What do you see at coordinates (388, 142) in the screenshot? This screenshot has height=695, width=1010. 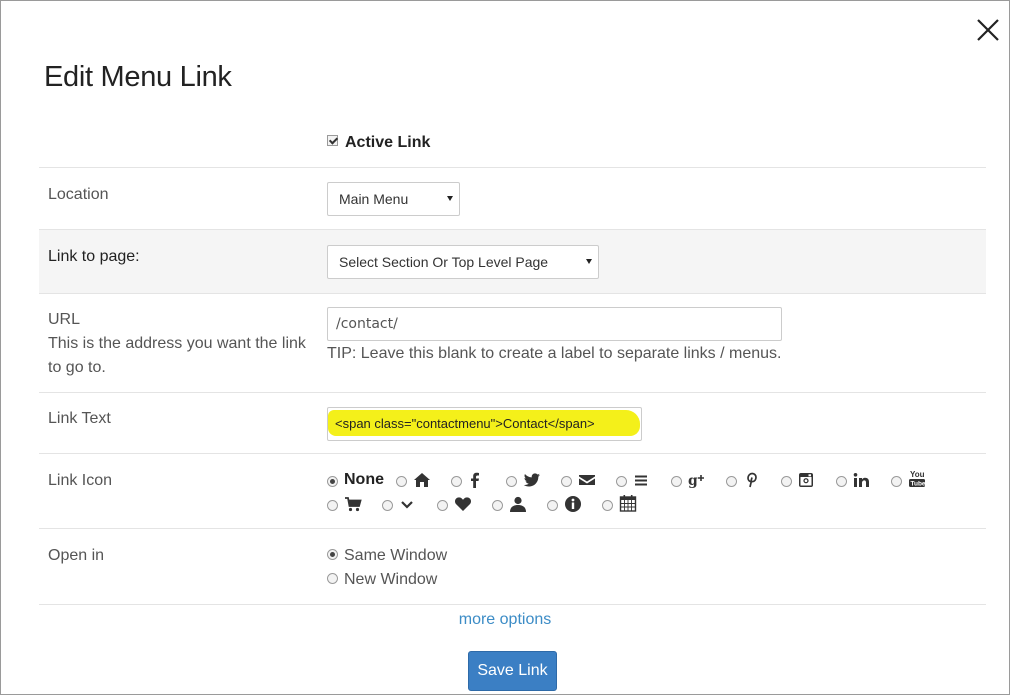 I see `active-link-label: Active Link` at bounding box center [388, 142].